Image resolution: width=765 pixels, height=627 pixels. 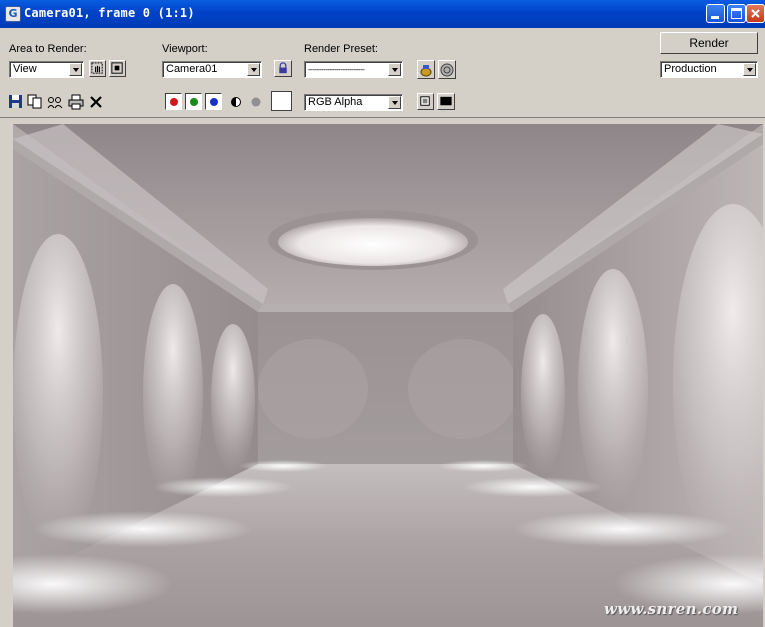 What do you see at coordinates (341, 49) in the screenshot?
I see `render-preset-label: Render Preset:` at bounding box center [341, 49].